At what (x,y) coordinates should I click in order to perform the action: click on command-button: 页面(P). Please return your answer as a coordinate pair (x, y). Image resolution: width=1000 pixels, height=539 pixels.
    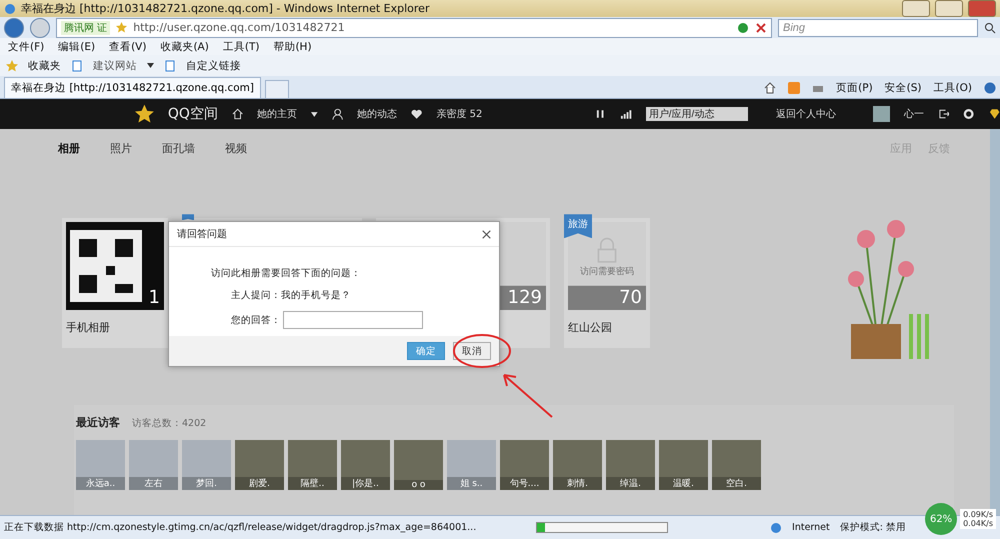
    Looking at the image, I should click on (854, 87).